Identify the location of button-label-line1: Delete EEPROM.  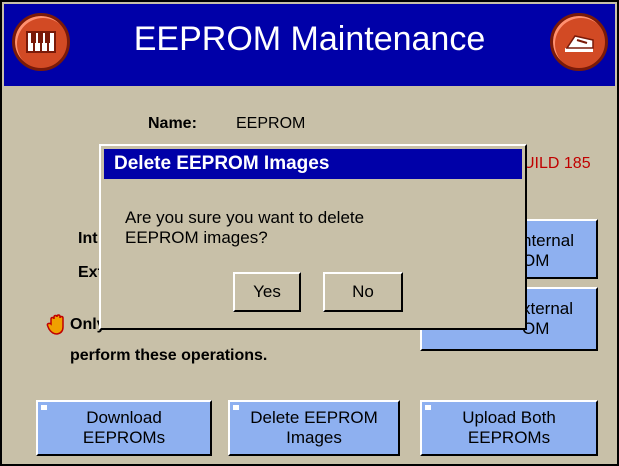
(314, 417).